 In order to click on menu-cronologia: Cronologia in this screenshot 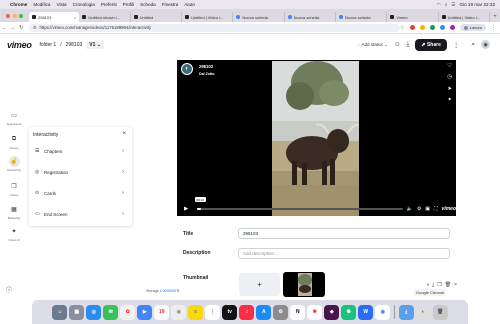, I will do `click(84, 4)`.